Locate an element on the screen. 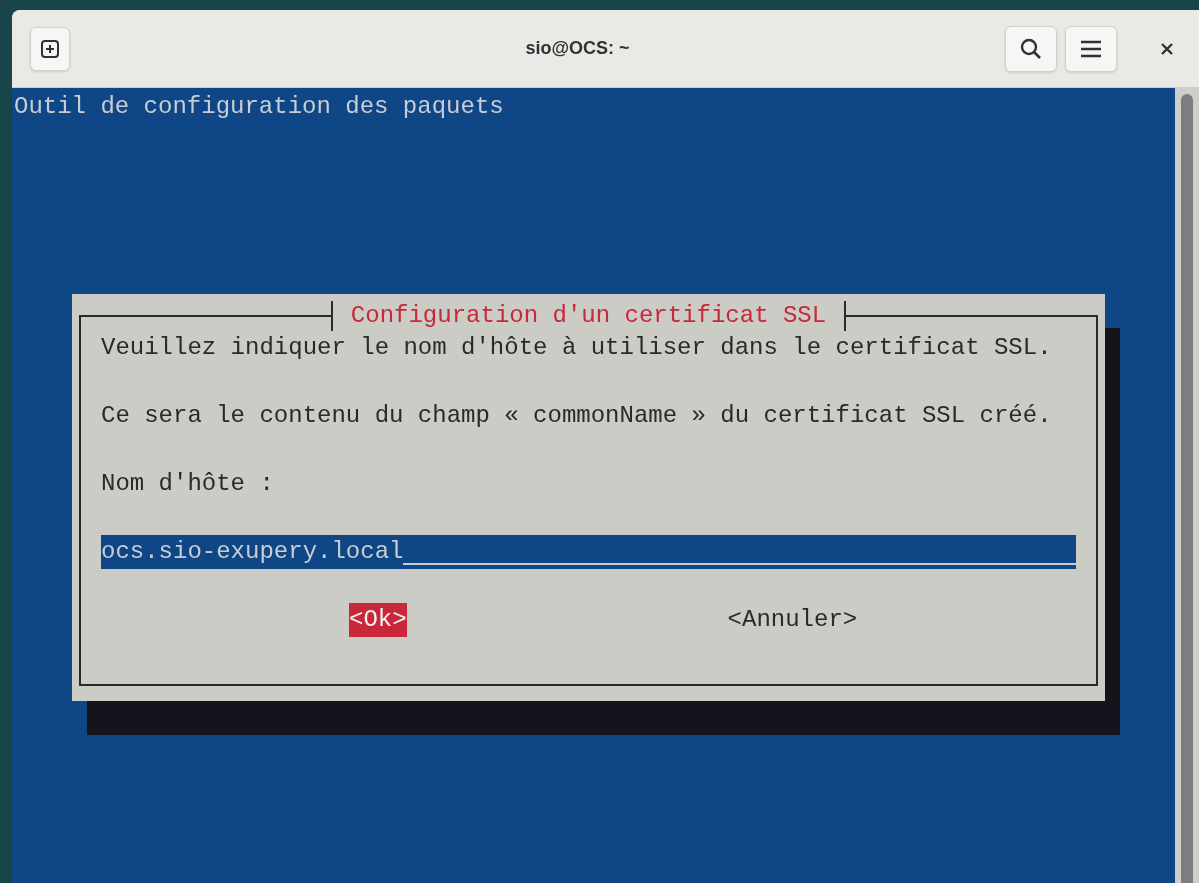 The image size is (1199, 883). dialog-text: Ce sera le contenu du champ « commonName » du certificat SSL créé. is located at coordinates (576, 416).